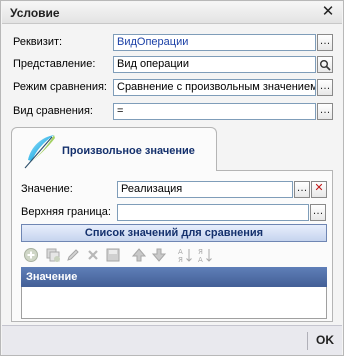  Describe the element at coordinates (325, 340) in the screenshot. I see `ok-button: OK` at that location.